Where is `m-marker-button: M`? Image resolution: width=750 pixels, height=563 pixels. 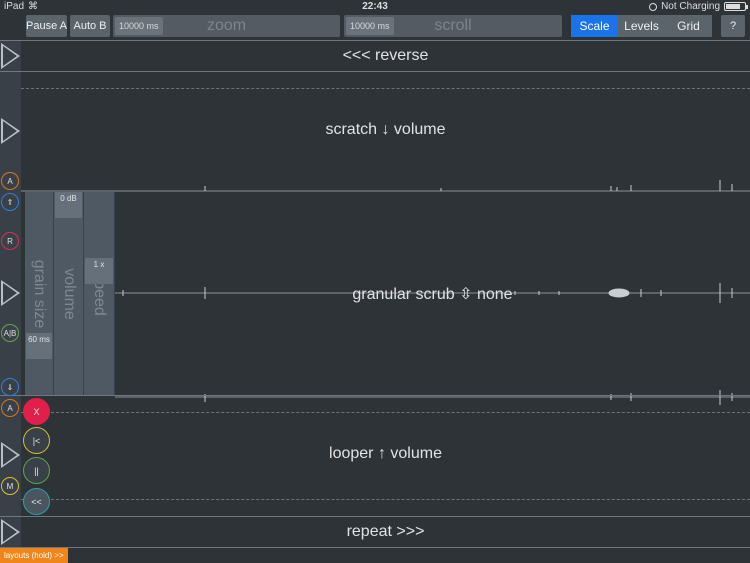
m-marker-button: M is located at coordinates (10, 486).